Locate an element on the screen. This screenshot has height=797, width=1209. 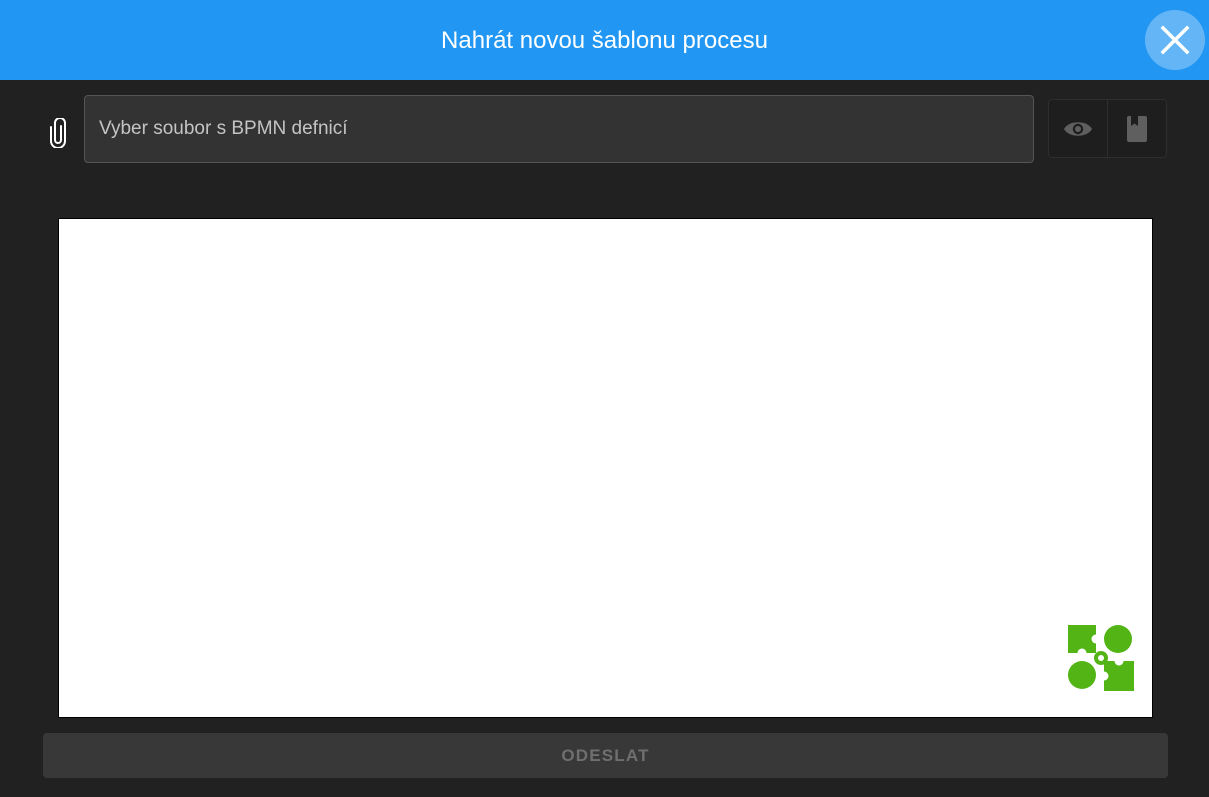
bpmn-file-input is located at coordinates (559, 129).